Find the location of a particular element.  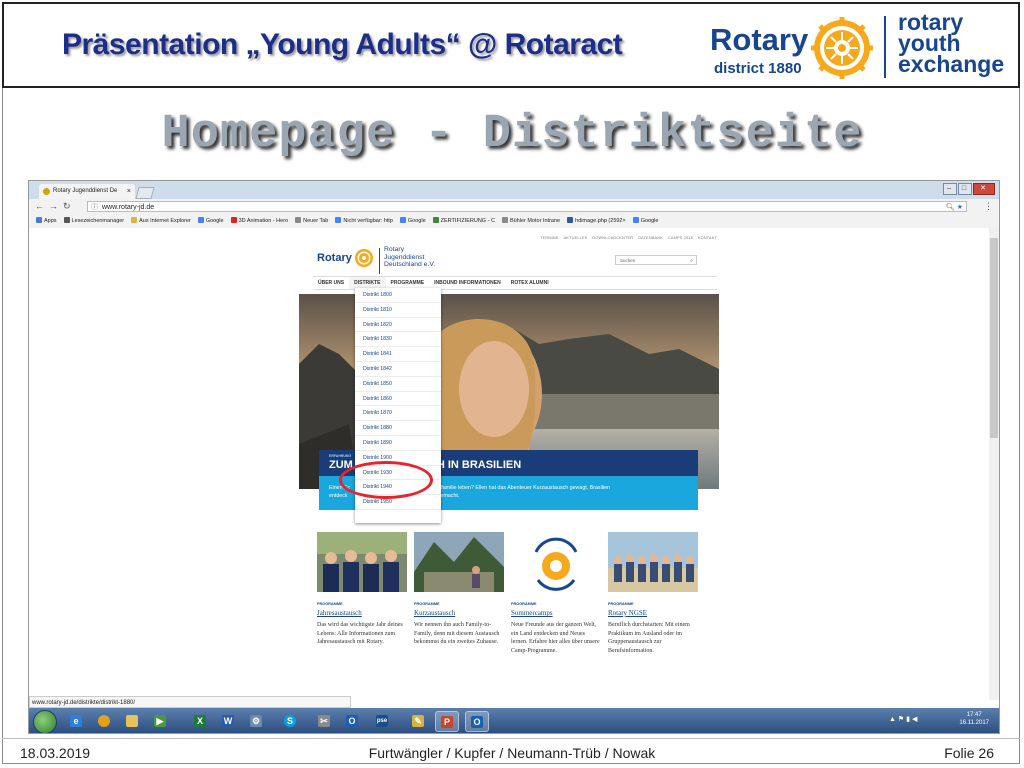

ryex-line-3: exchange is located at coordinates (951, 64).